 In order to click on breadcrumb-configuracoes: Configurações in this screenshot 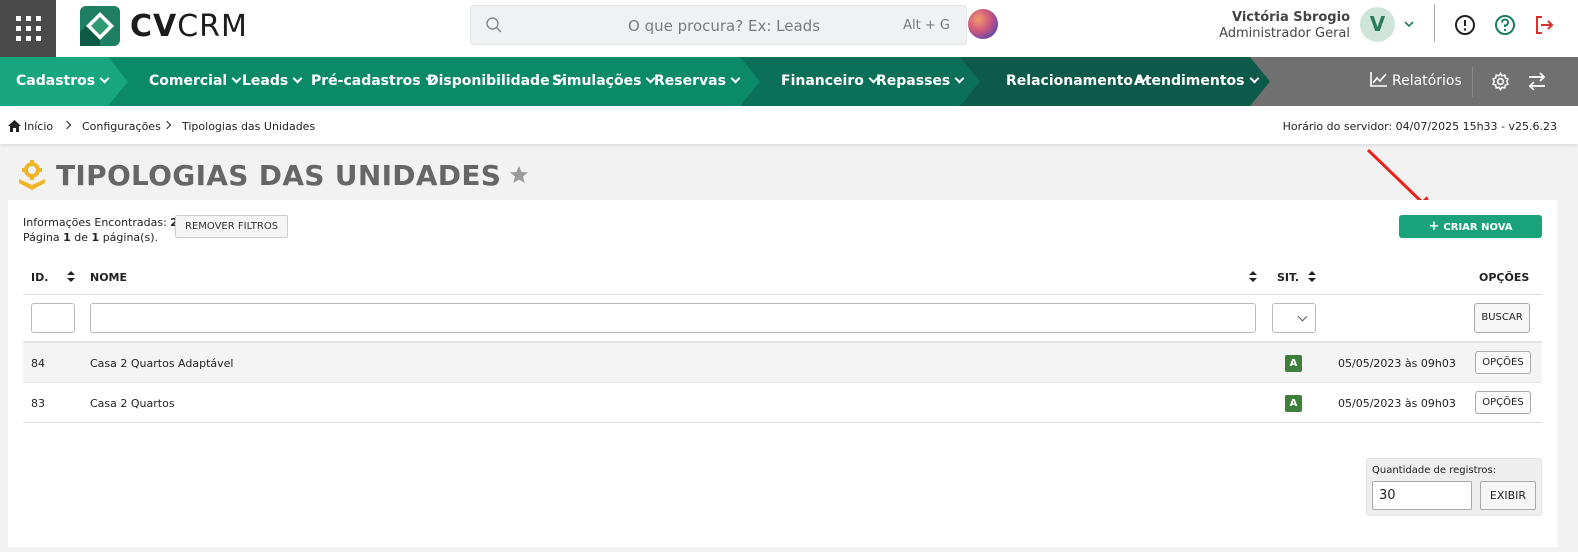, I will do `click(121, 126)`.